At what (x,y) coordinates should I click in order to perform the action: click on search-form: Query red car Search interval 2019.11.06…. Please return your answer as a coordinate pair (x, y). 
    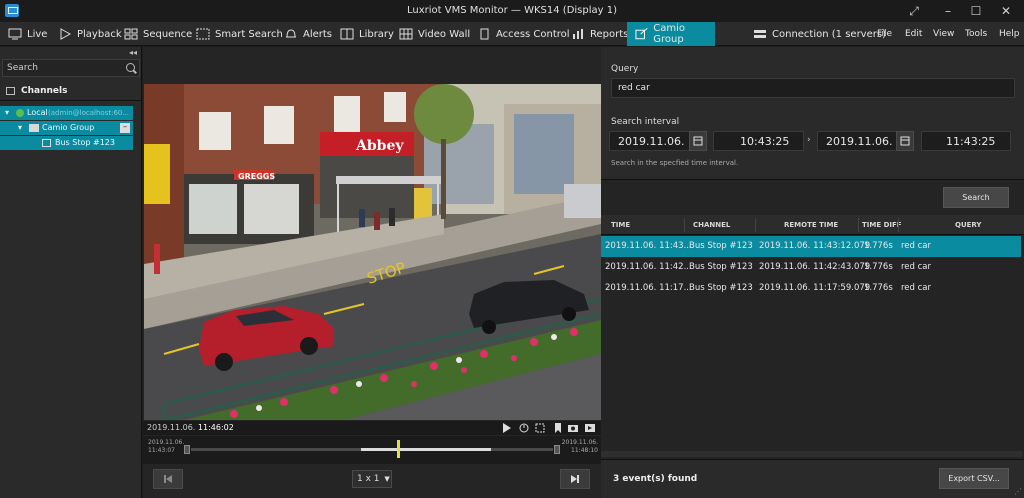
    Looking at the image, I should click on (812, 113).